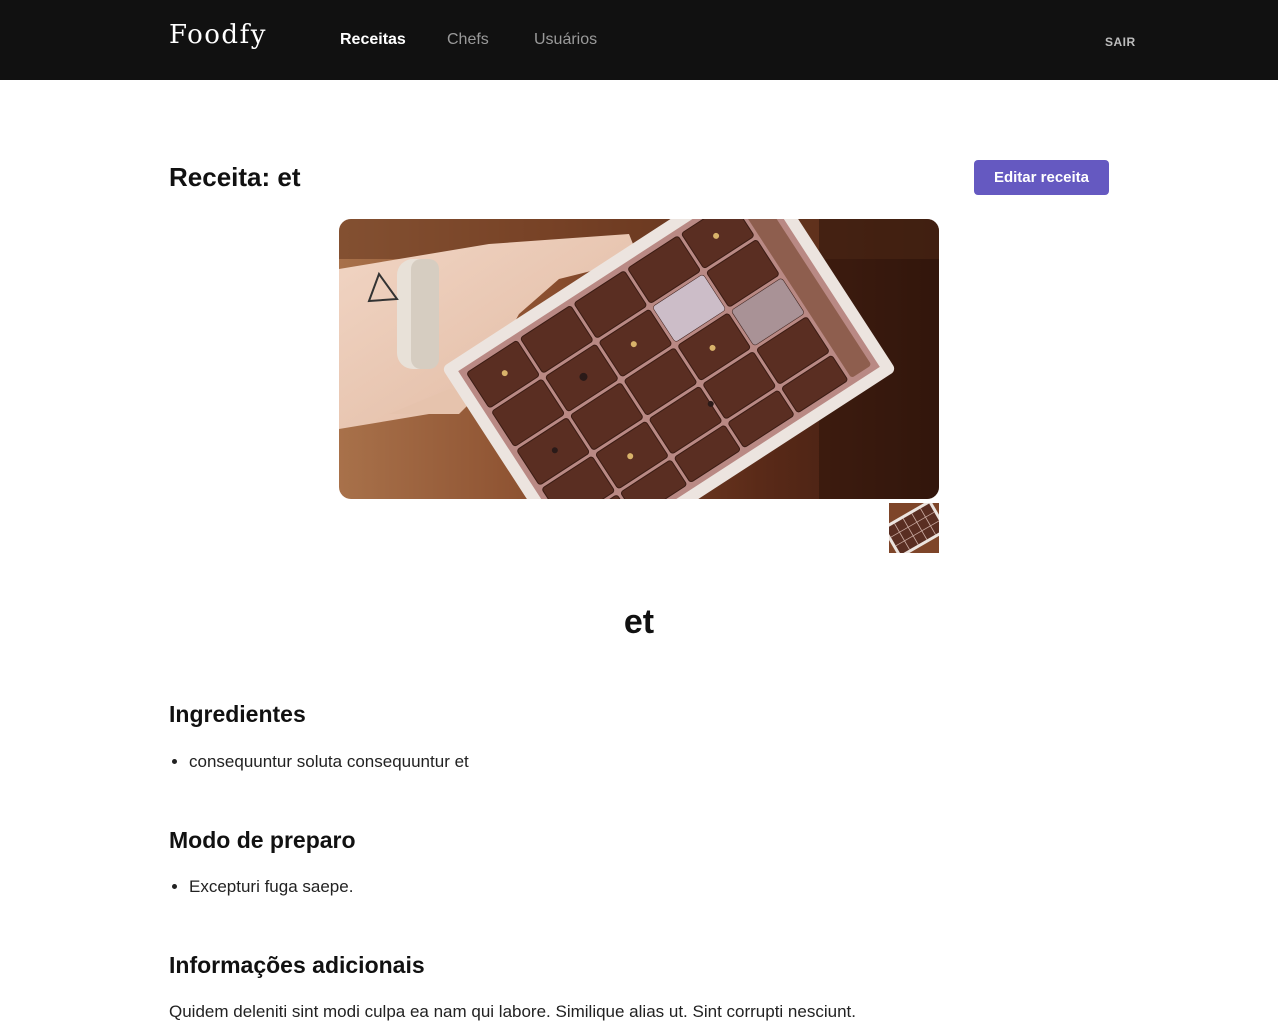 The width and height of the screenshot is (1278, 1028). What do you see at coordinates (237, 714) in the screenshot?
I see `ingredients-title: Ingredientes` at bounding box center [237, 714].